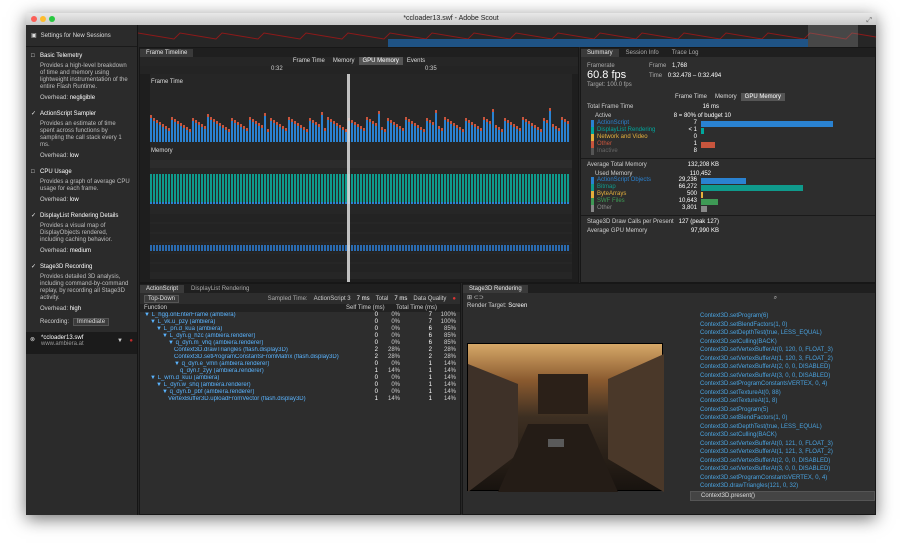 The width and height of the screenshot is (900, 548). What do you see at coordinates (348, 178) in the screenshot?
I see `playhead` at bounding box center [348, 178].